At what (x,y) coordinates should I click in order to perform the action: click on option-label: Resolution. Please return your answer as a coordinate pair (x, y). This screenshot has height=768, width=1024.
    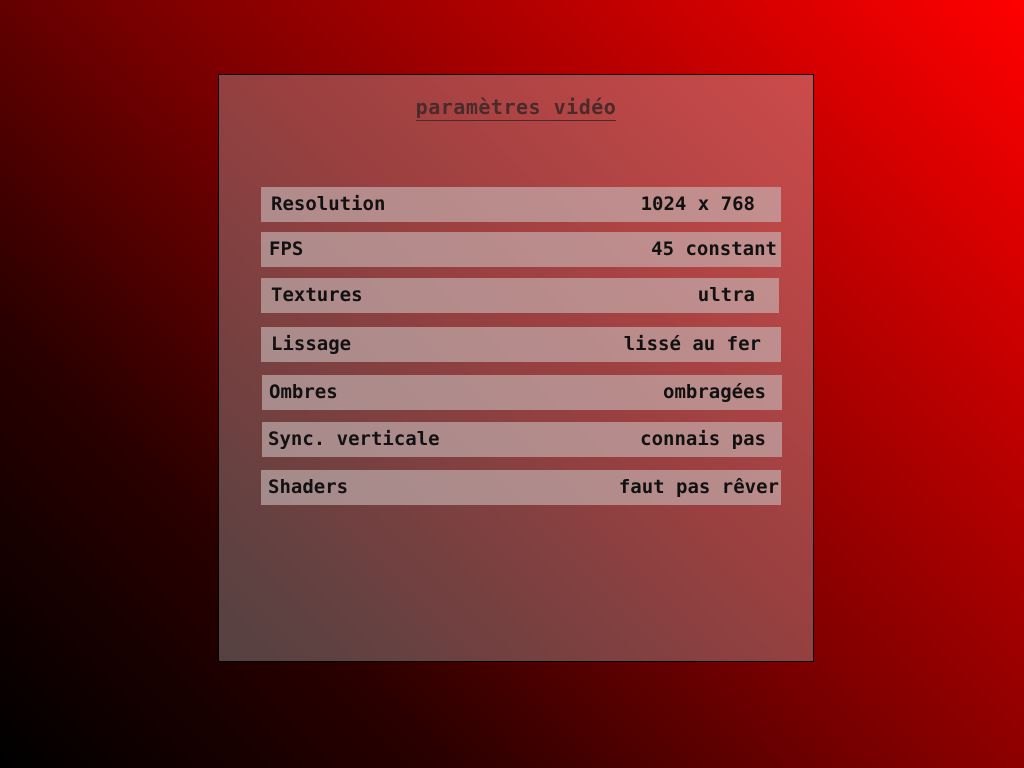
    Looking at the image, I should click on (328, 204).